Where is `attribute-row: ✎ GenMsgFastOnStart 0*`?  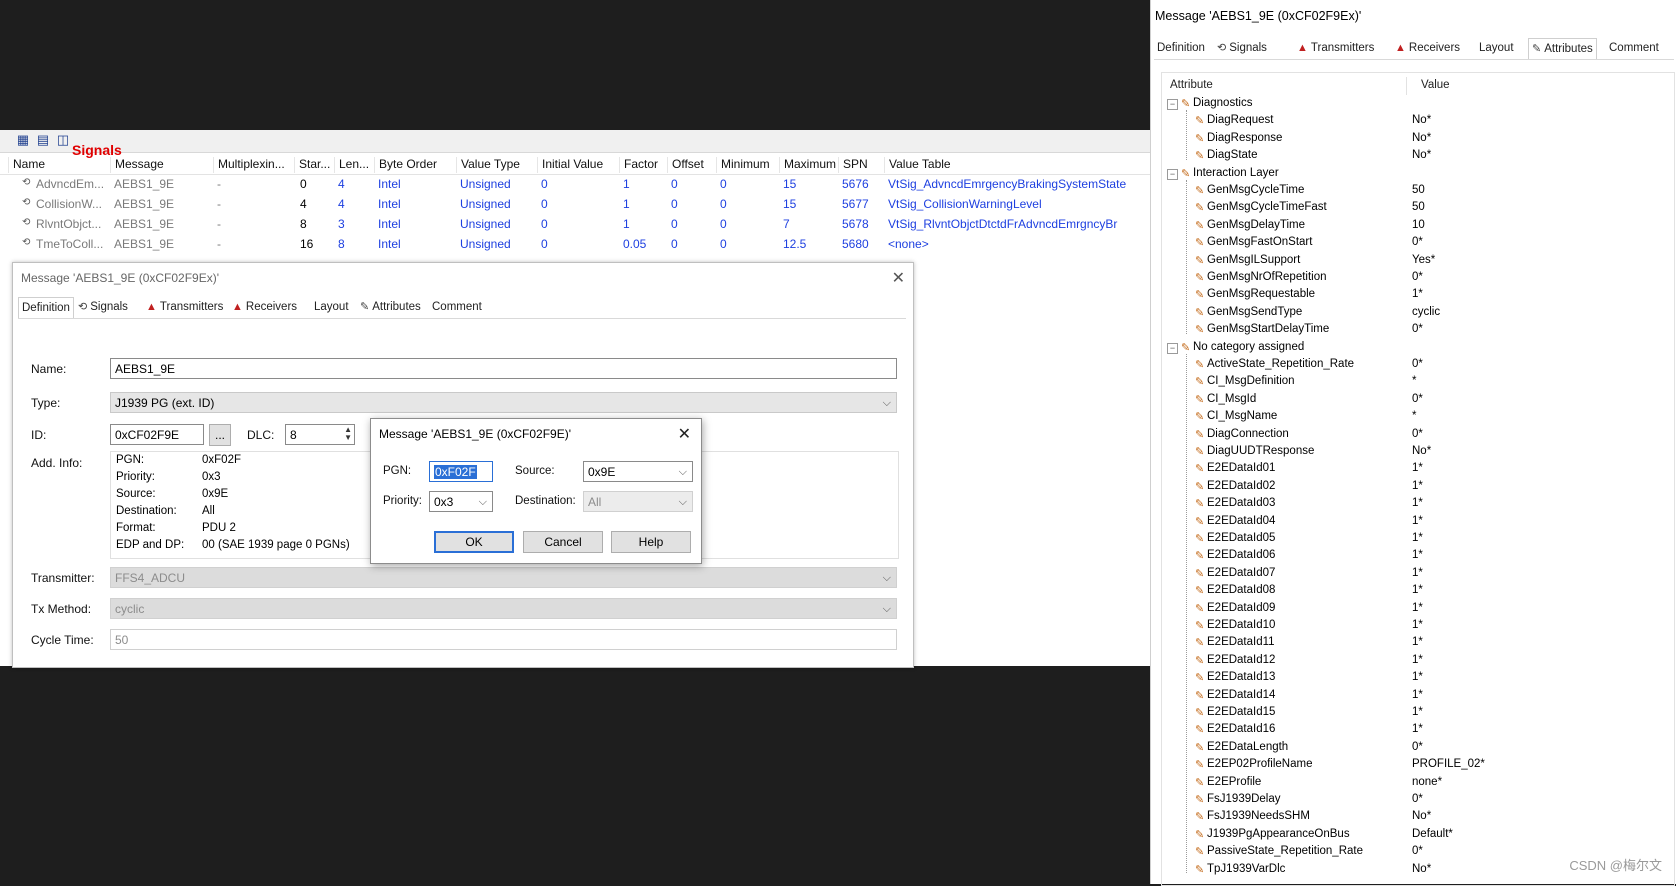 attribute-row: ✎ GenMsgFastOnStart 0* is located at coordinates (1419, 243).